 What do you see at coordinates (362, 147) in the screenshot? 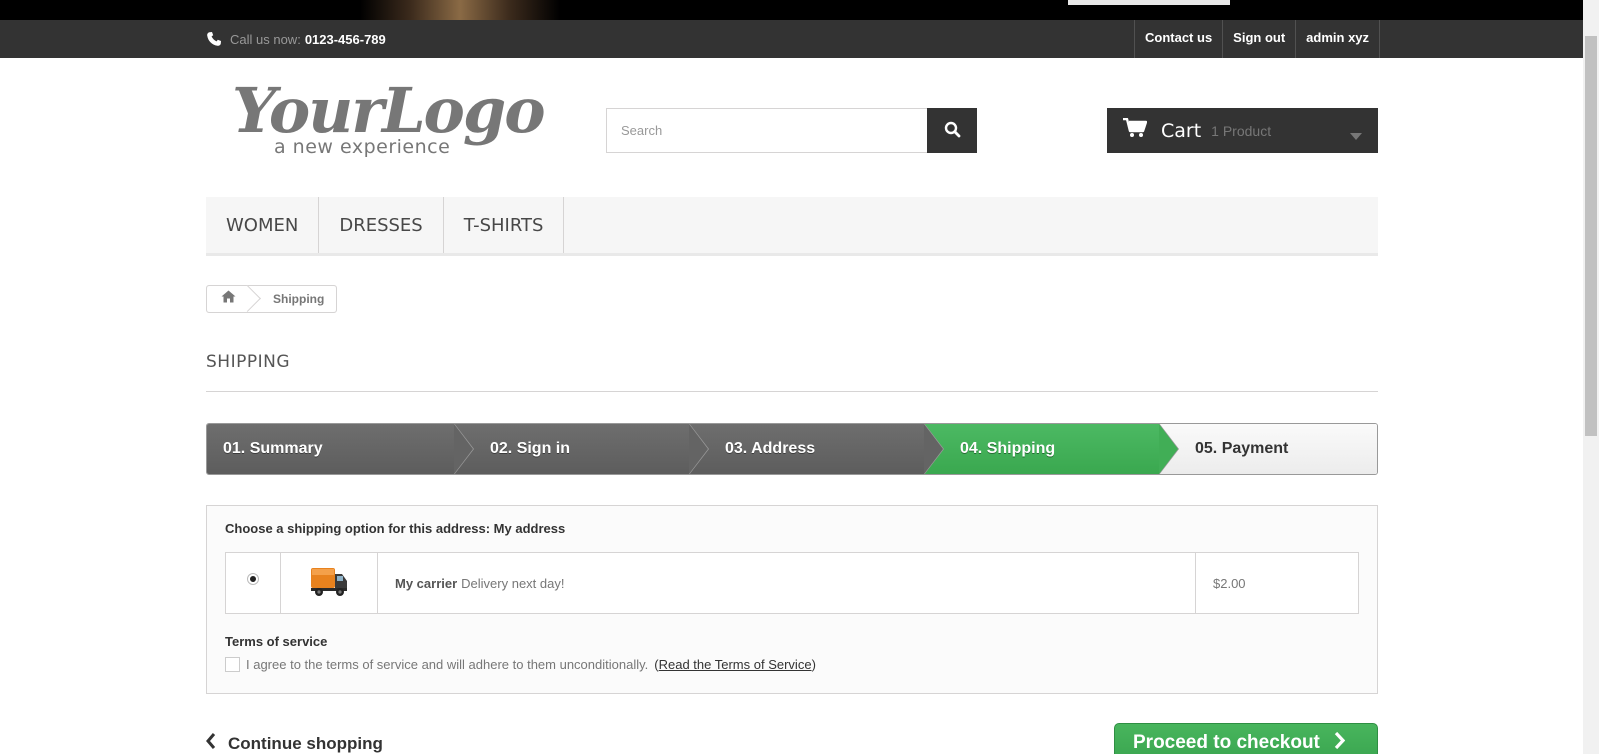
I see `logo-tagline: a new experience` at bounding box center [362, 147].